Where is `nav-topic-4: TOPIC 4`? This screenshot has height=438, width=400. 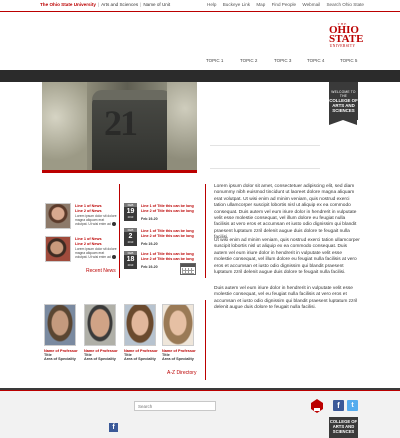
nav-topic-4: TOPIC 4 is located at coordinates (315, 60).